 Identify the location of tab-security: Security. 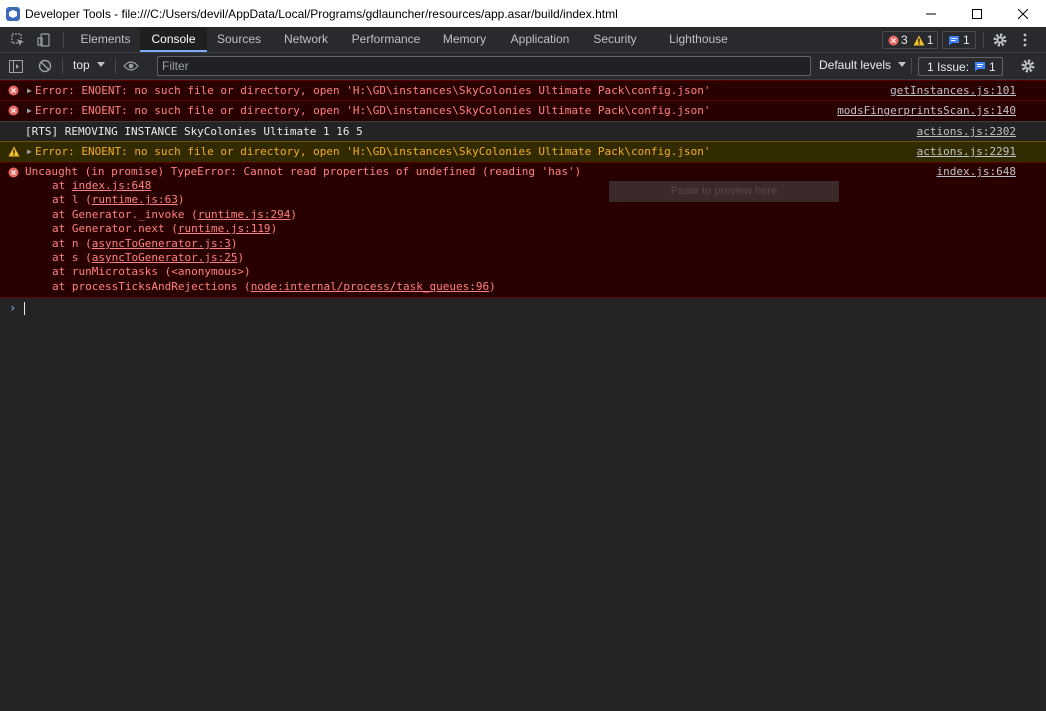
(615, 39).